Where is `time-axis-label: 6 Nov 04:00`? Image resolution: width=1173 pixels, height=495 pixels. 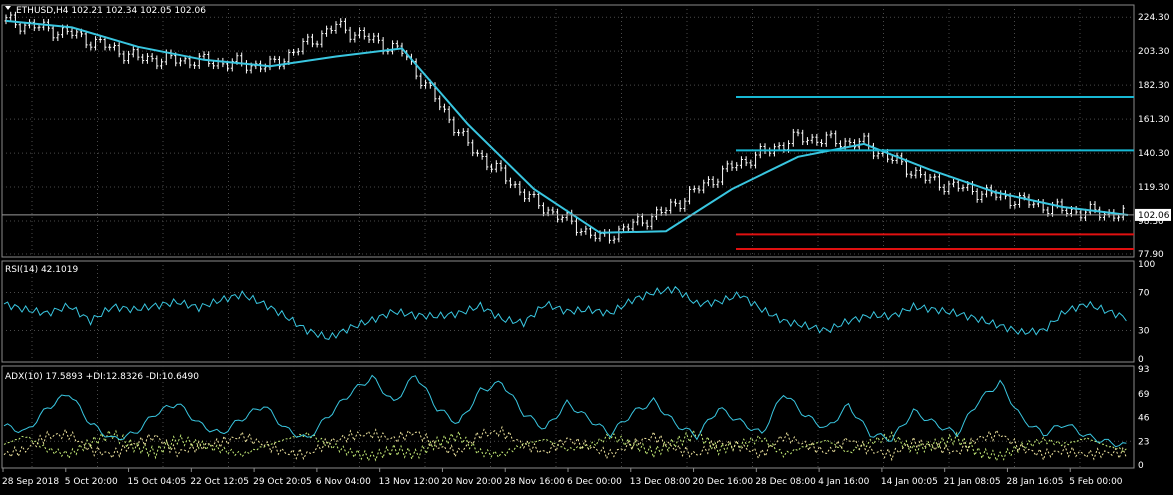 time-axis-label: 6 Nov 04:00 is located at coordinates (343, 482).